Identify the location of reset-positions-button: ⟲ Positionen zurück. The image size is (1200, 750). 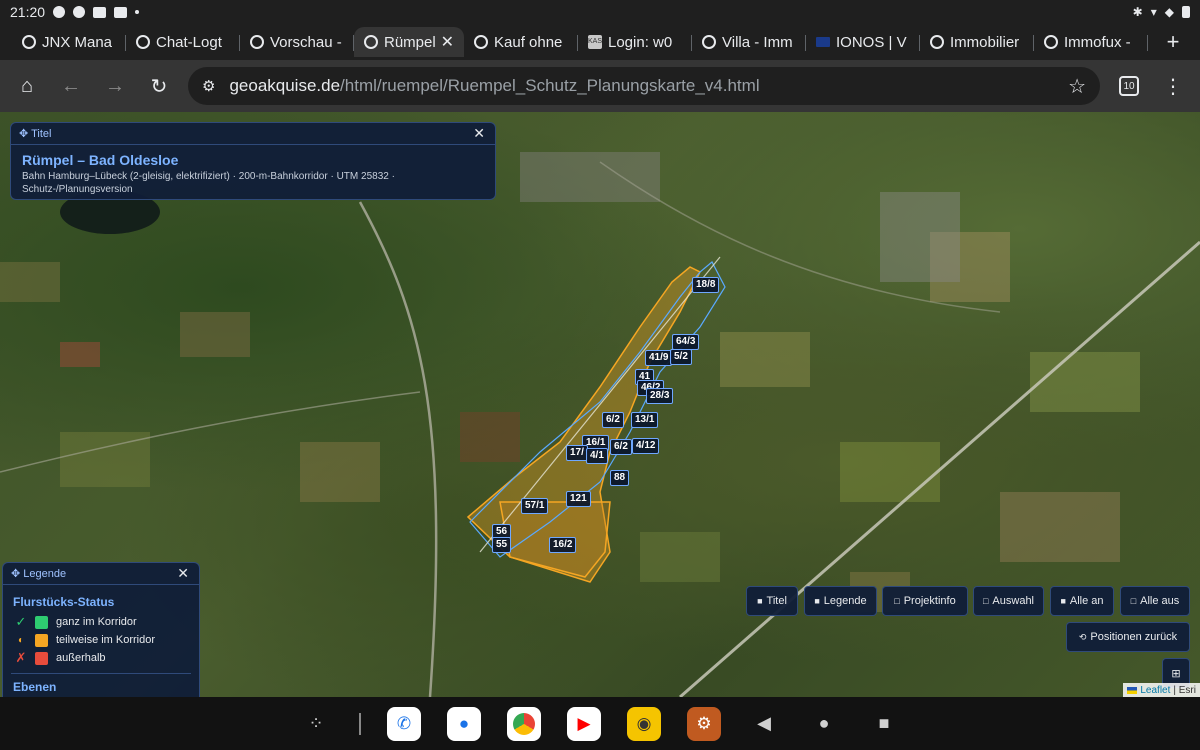
(1128, 637).